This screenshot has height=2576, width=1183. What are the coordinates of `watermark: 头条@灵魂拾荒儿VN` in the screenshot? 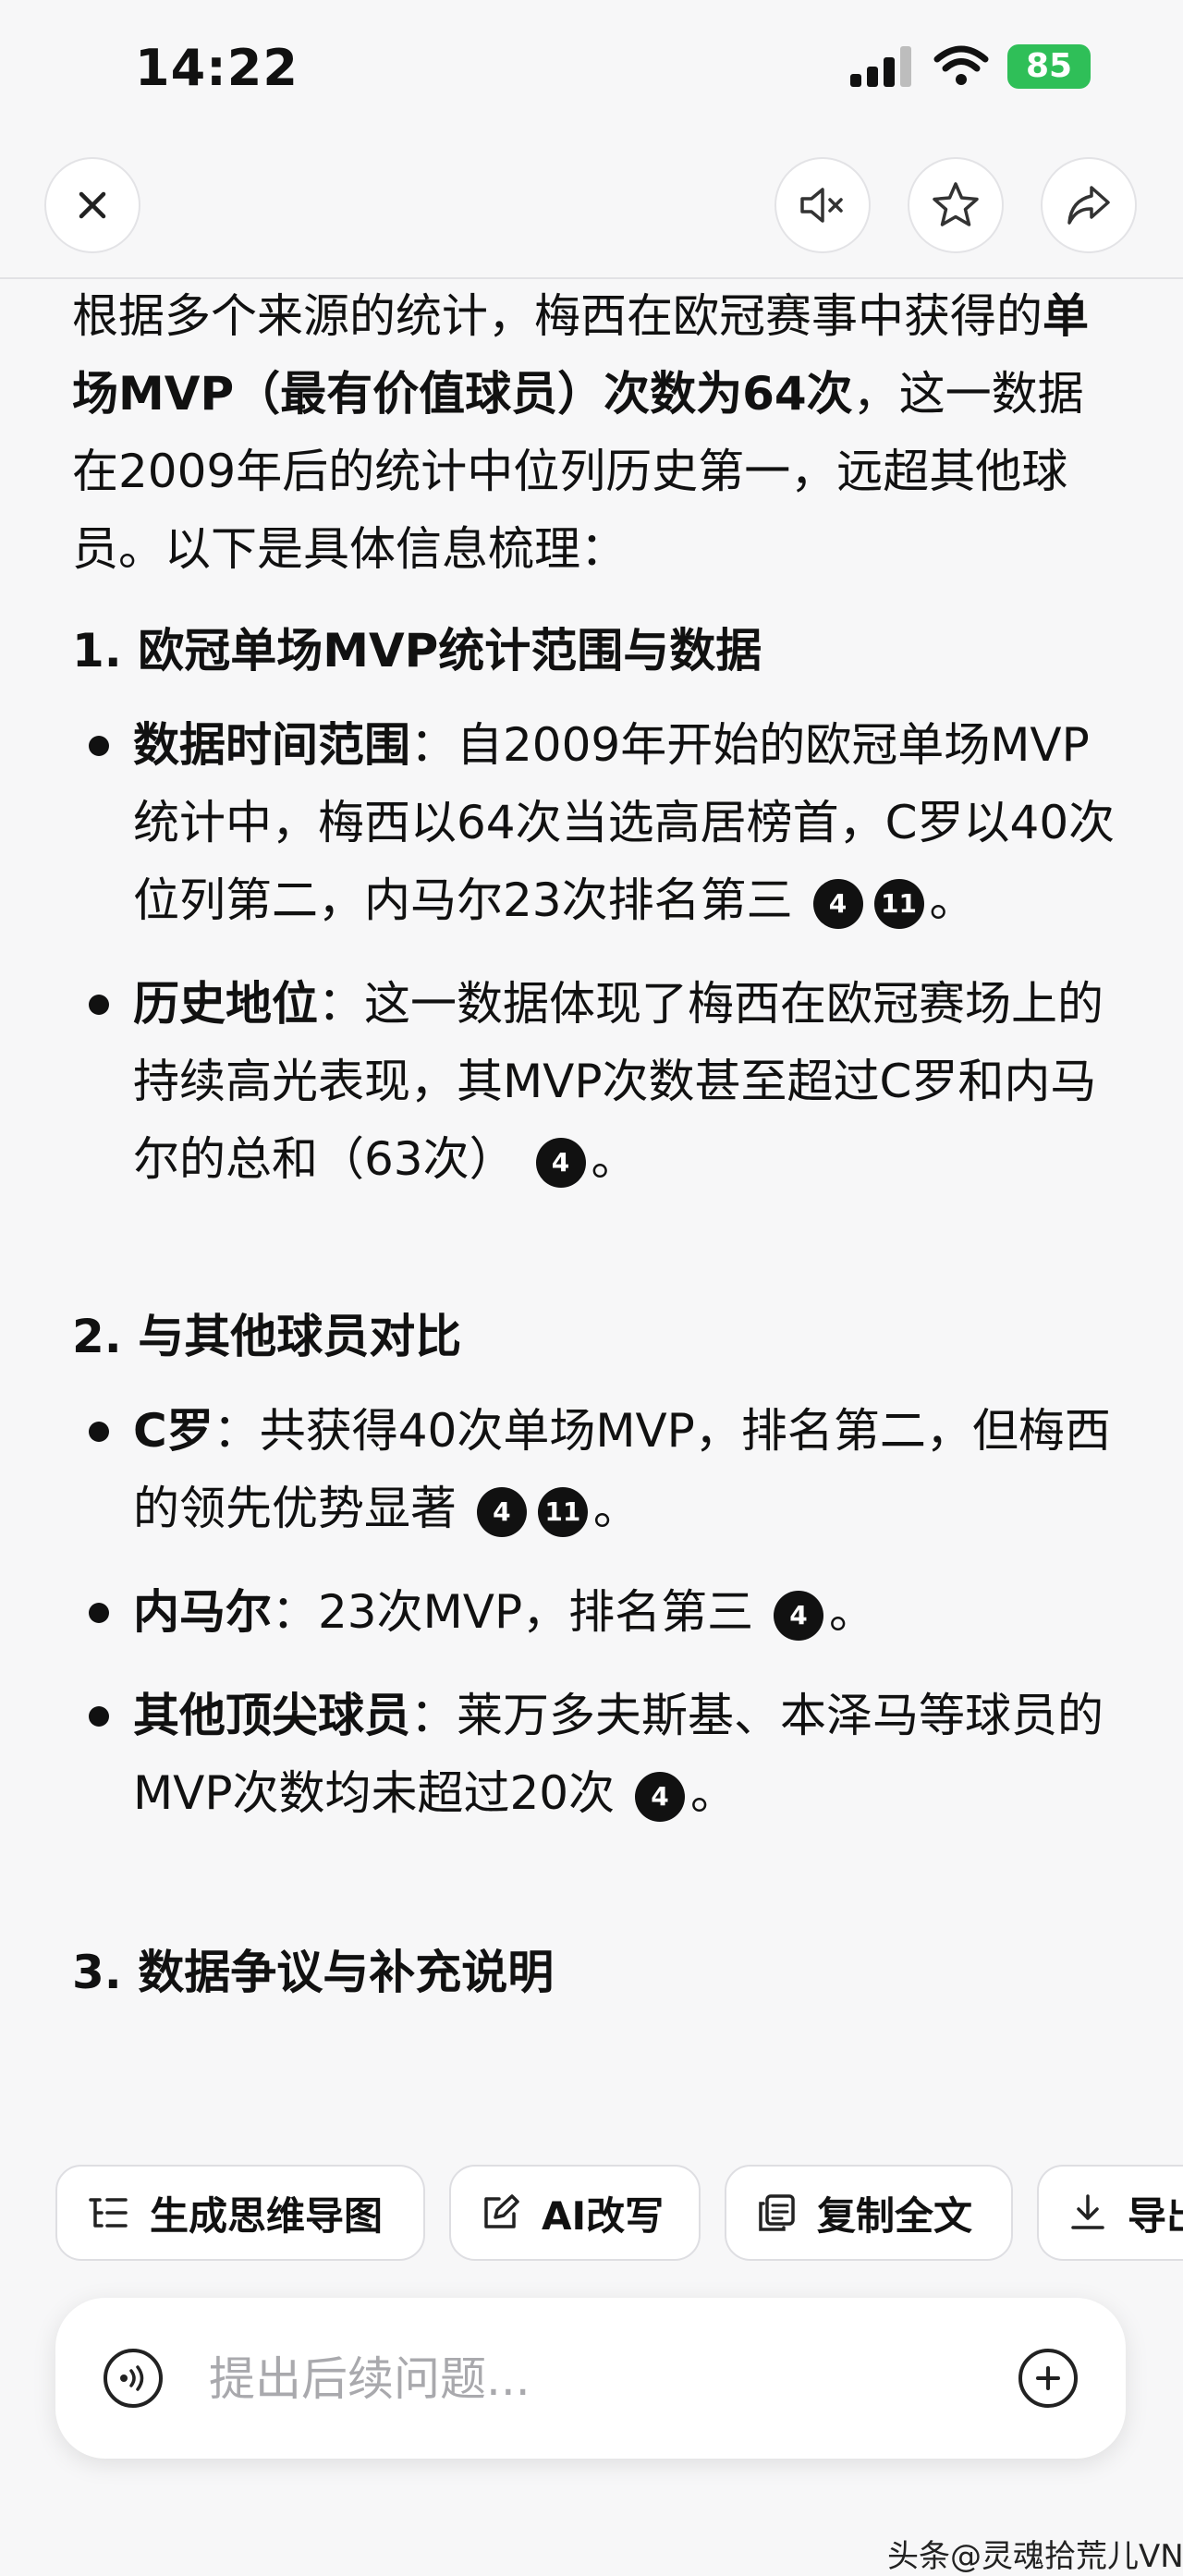 It's located at (1035, 2556).